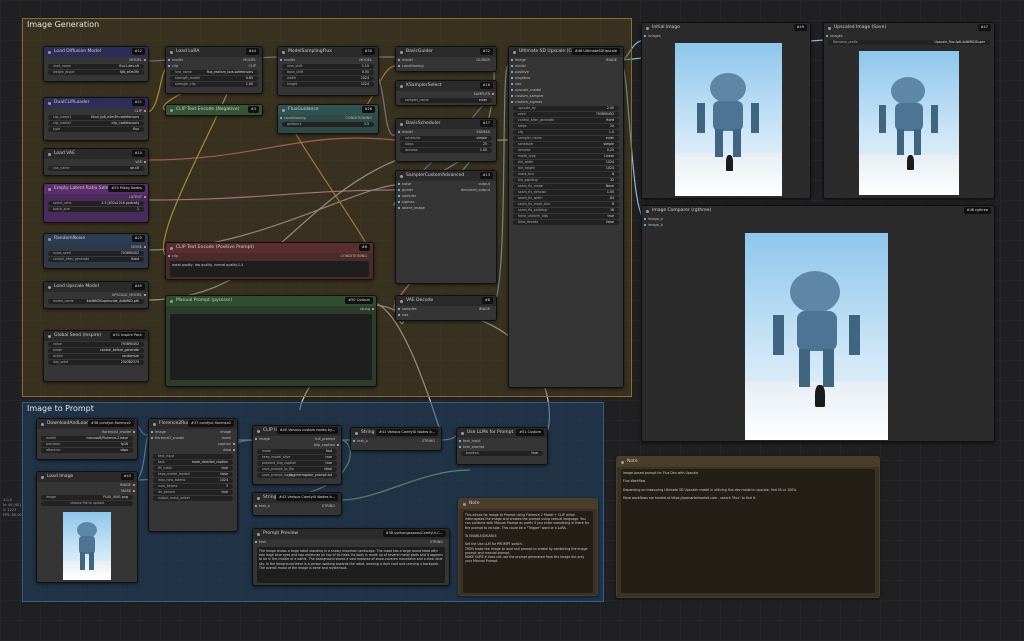  I want to click on input-model: model MODEL, so click(328, 60).